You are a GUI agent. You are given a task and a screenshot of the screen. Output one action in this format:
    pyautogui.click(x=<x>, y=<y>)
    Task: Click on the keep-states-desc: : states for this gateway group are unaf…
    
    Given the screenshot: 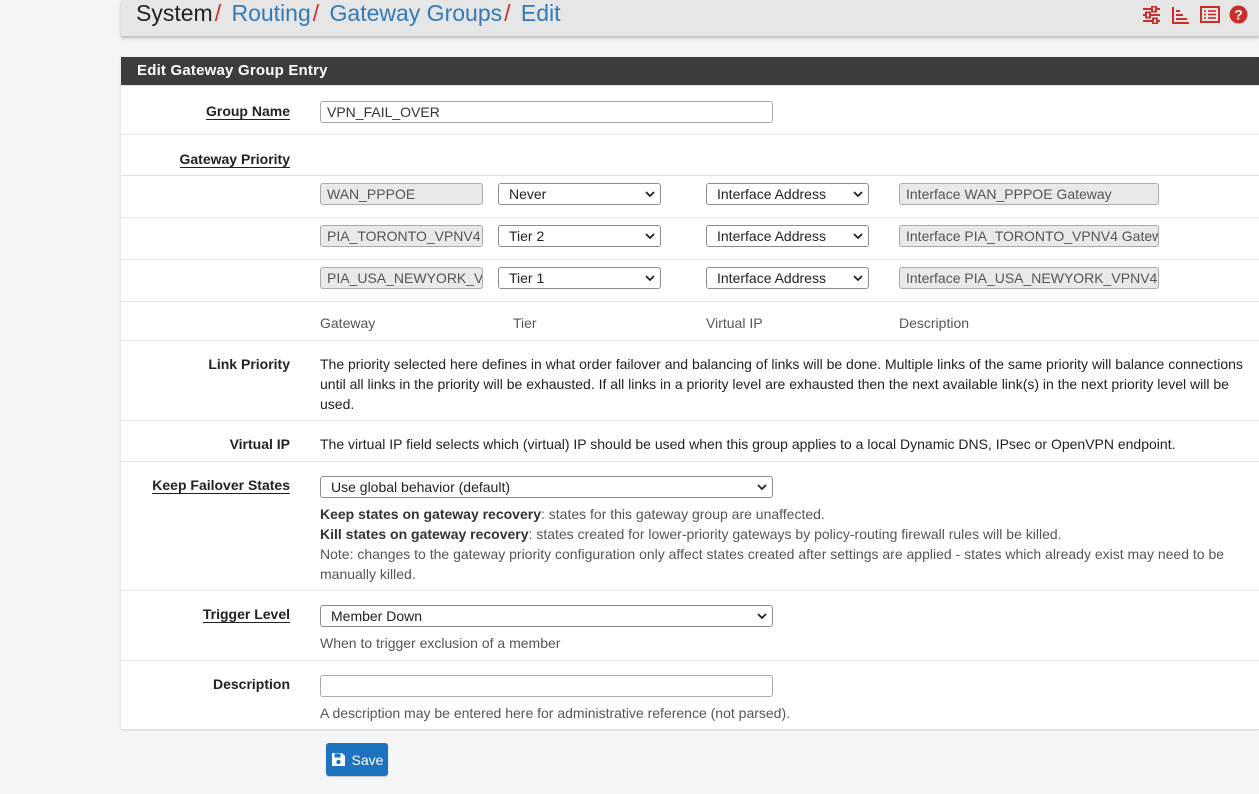 What is the action you would take?
    pyautogui.click(x=683, y=514)
    